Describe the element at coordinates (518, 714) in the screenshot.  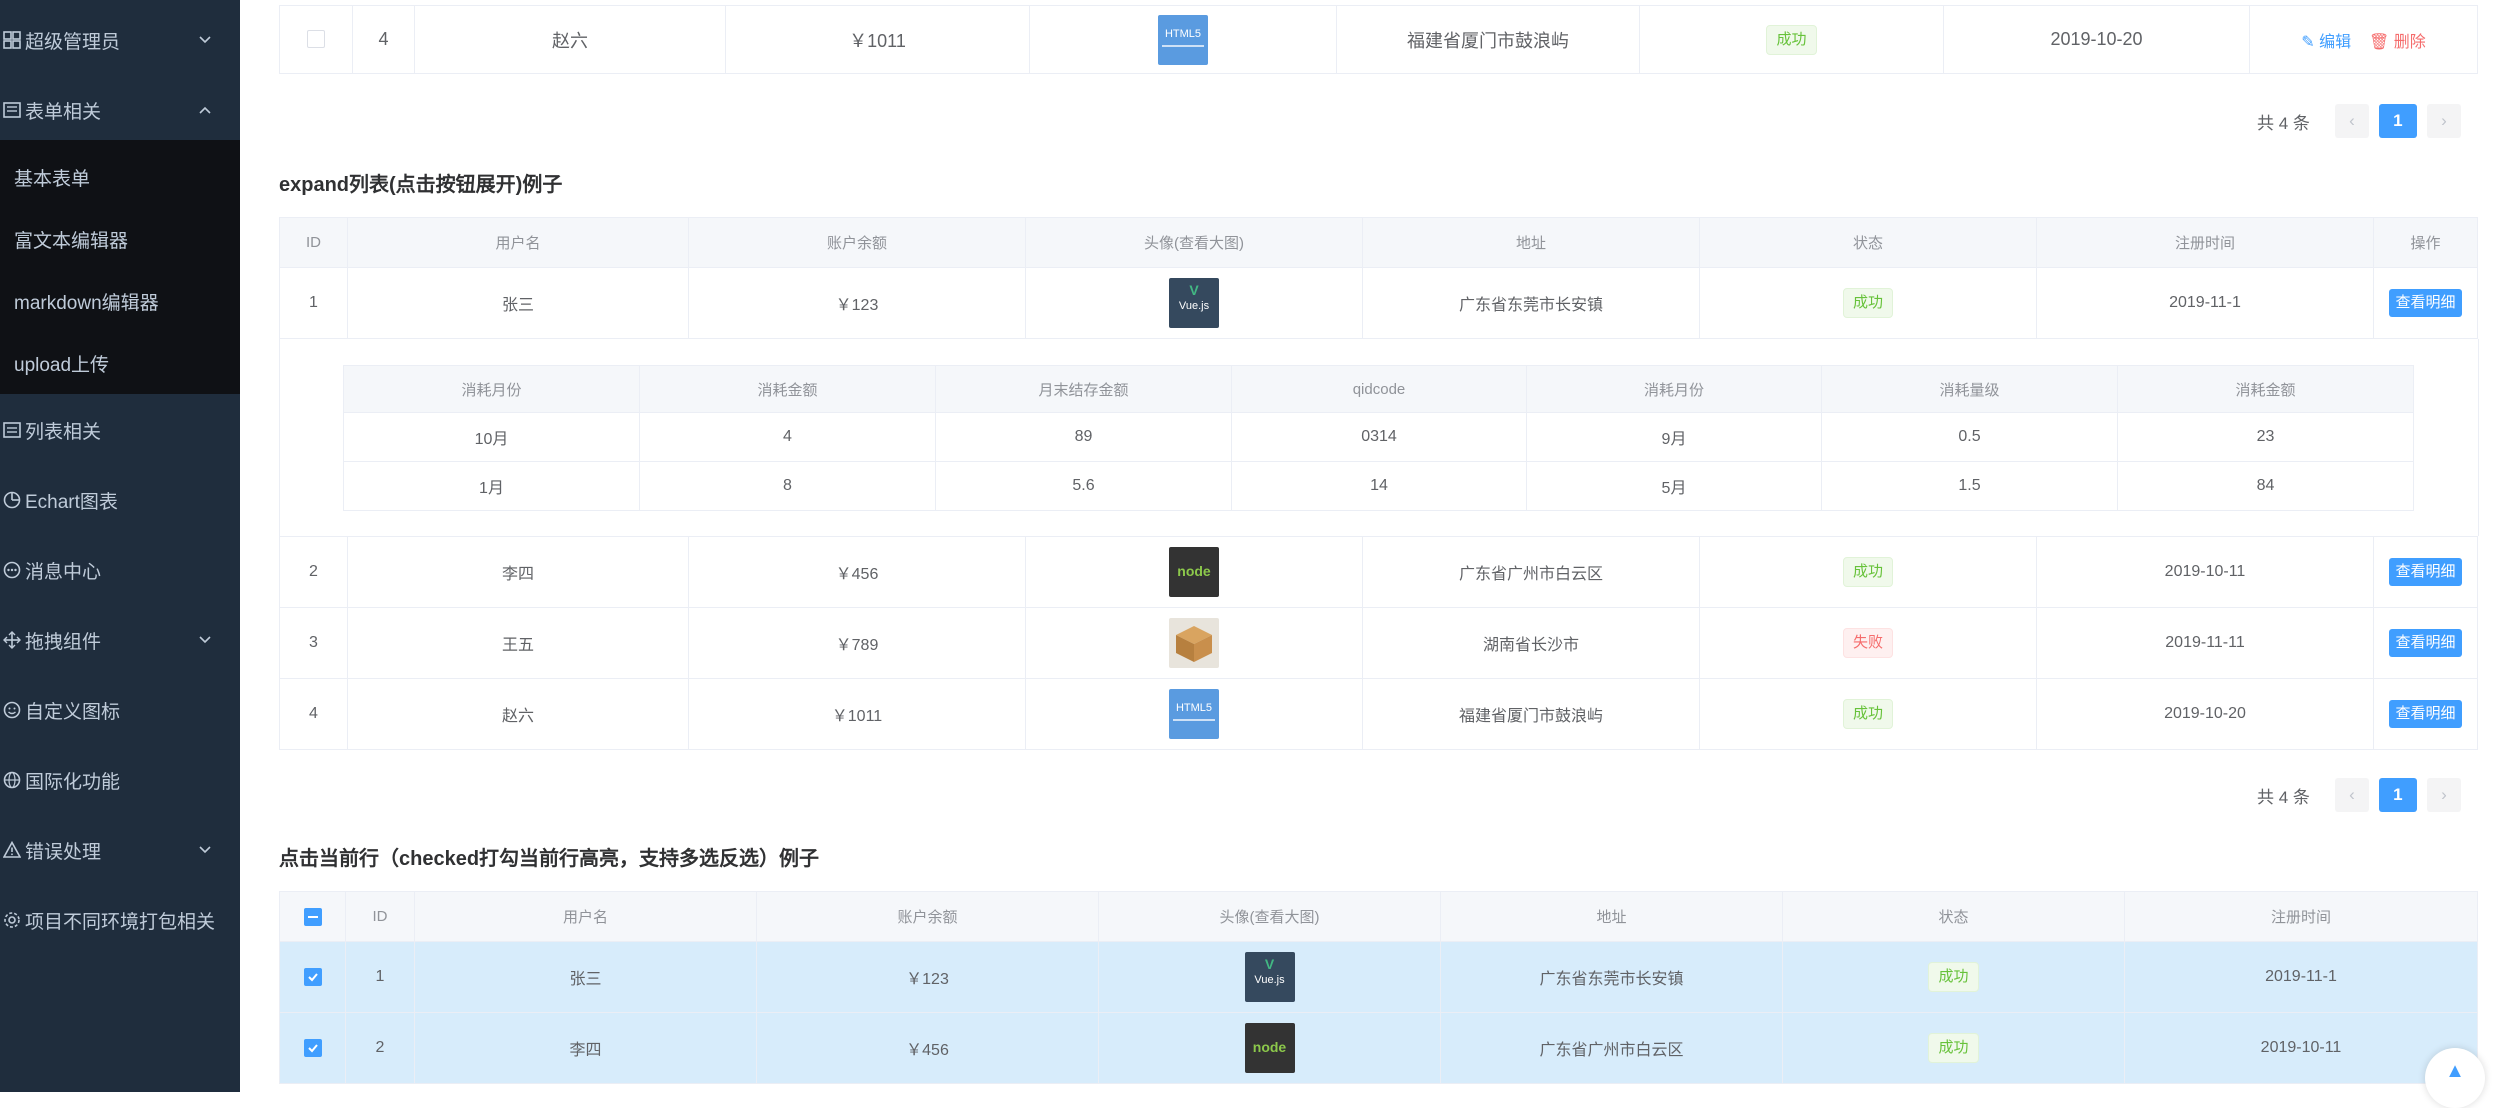
I see `cell-username: 赵六` at that location.